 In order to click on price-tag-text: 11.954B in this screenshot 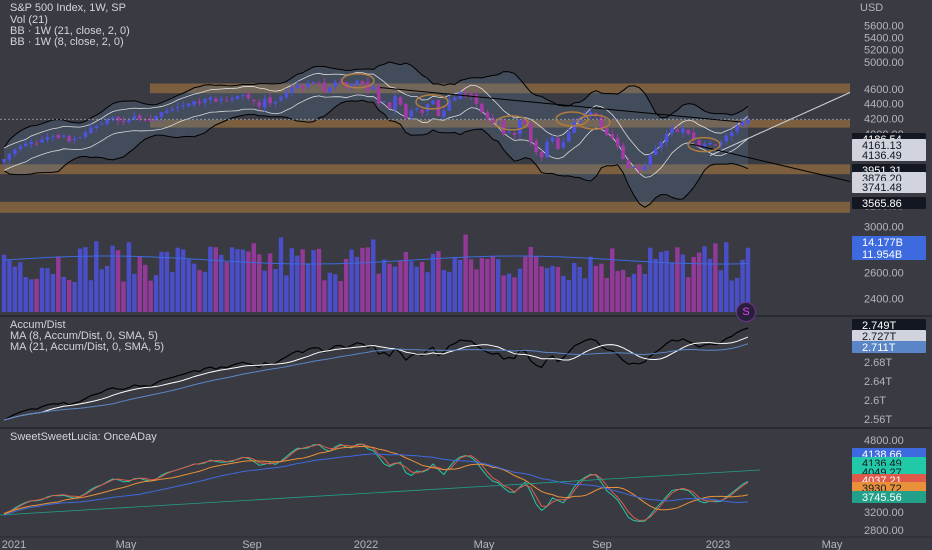, I will do `click(882, 255)`.